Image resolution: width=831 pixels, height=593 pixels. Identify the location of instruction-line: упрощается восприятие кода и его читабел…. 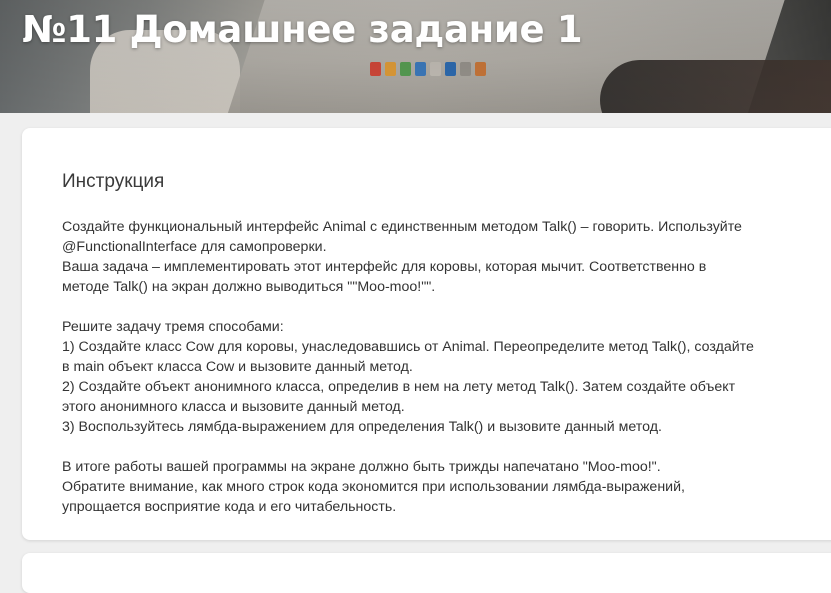
(229, 507).